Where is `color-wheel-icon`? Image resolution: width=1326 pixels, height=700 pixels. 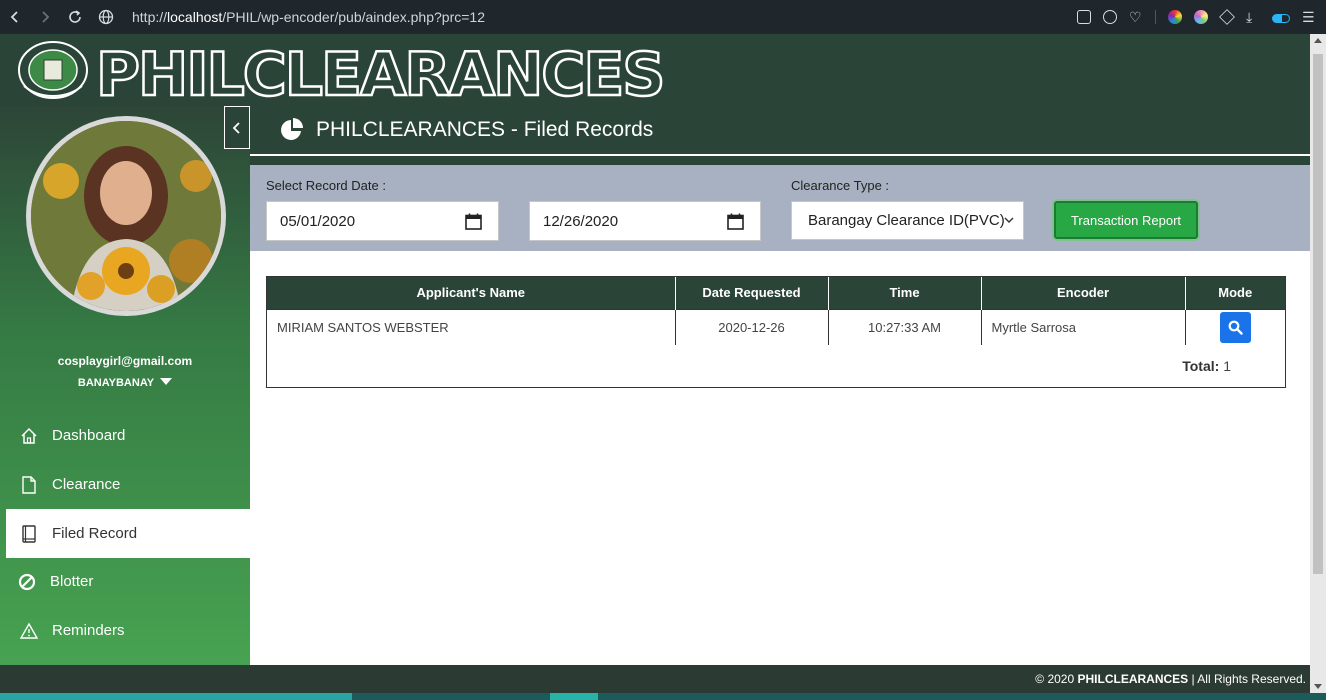 color-wheel-icon is located at coordinates (1175, 17).